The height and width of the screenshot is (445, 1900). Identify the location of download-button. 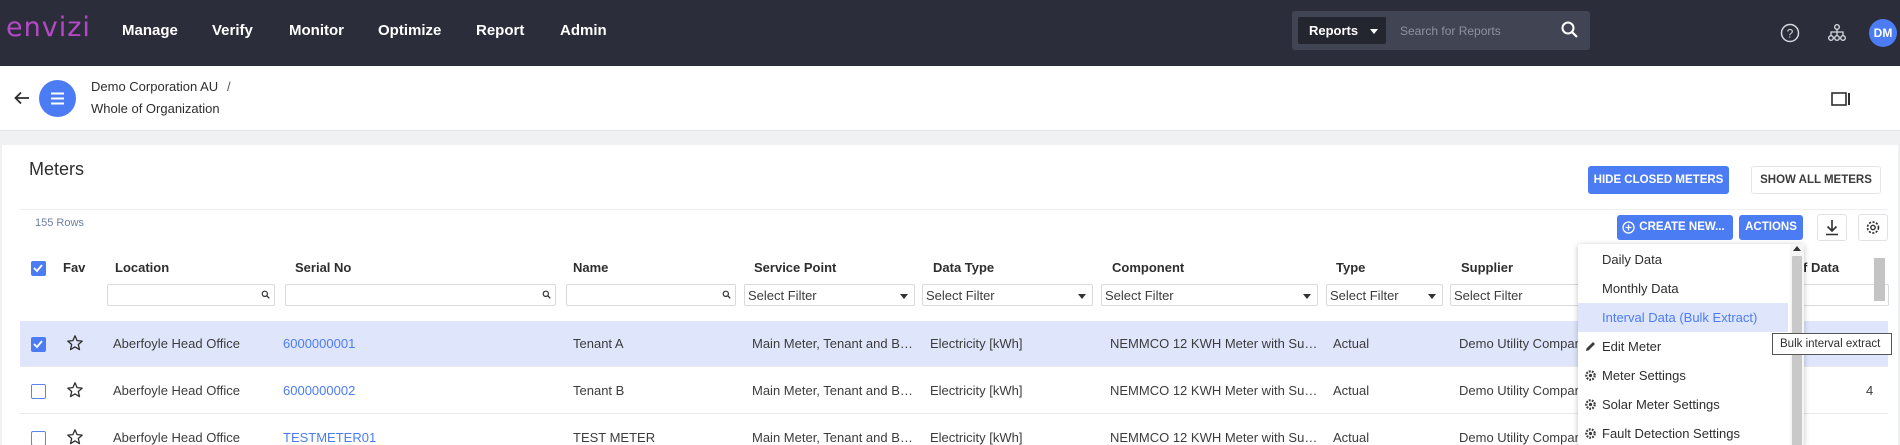
(1832, 227).